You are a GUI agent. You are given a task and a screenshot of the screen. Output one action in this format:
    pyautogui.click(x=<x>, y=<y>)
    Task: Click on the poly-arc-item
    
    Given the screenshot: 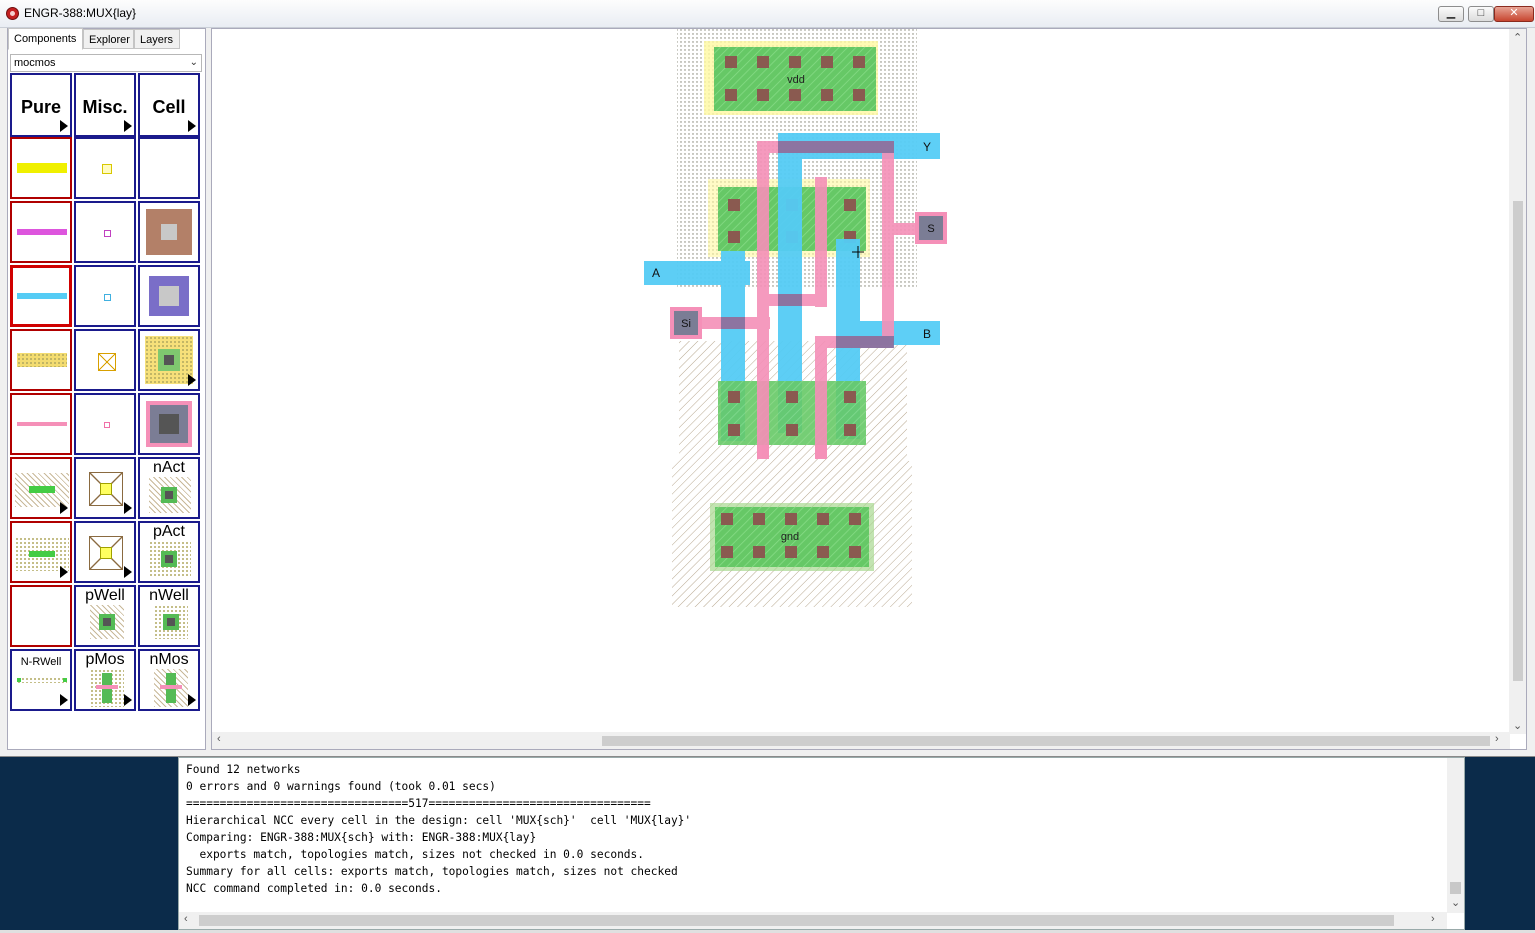 What is the action you would take?
    pyautogui.click(x=41, y=424)
    